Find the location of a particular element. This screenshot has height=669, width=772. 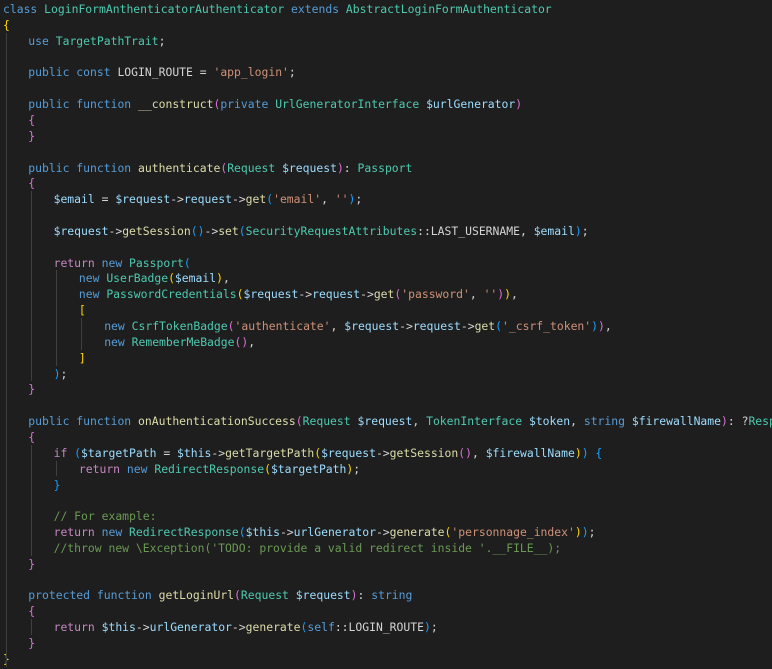

code-line: ); is located at coordinates (35, 374).